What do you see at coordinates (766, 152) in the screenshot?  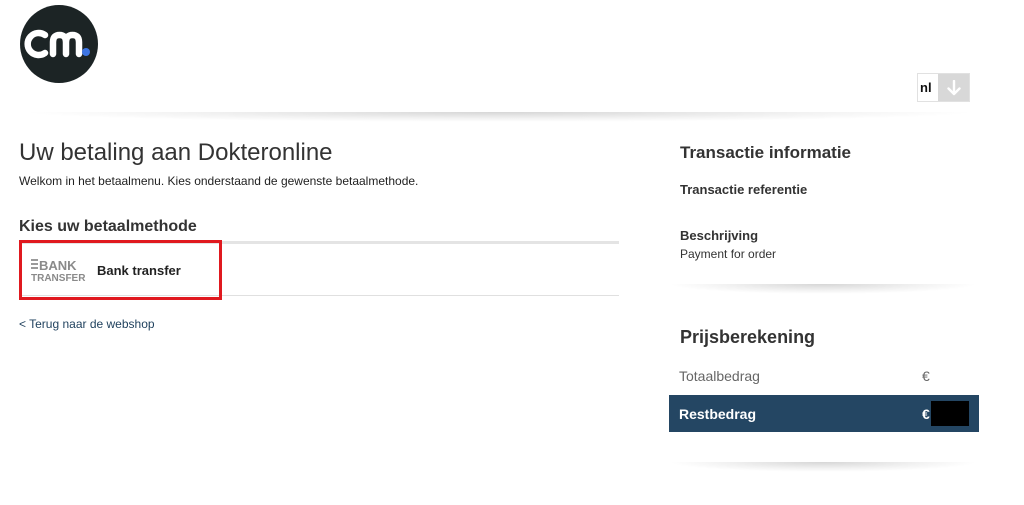 I see `transaction-info-title: Transactie informatie` at bounding box center [766, 152].